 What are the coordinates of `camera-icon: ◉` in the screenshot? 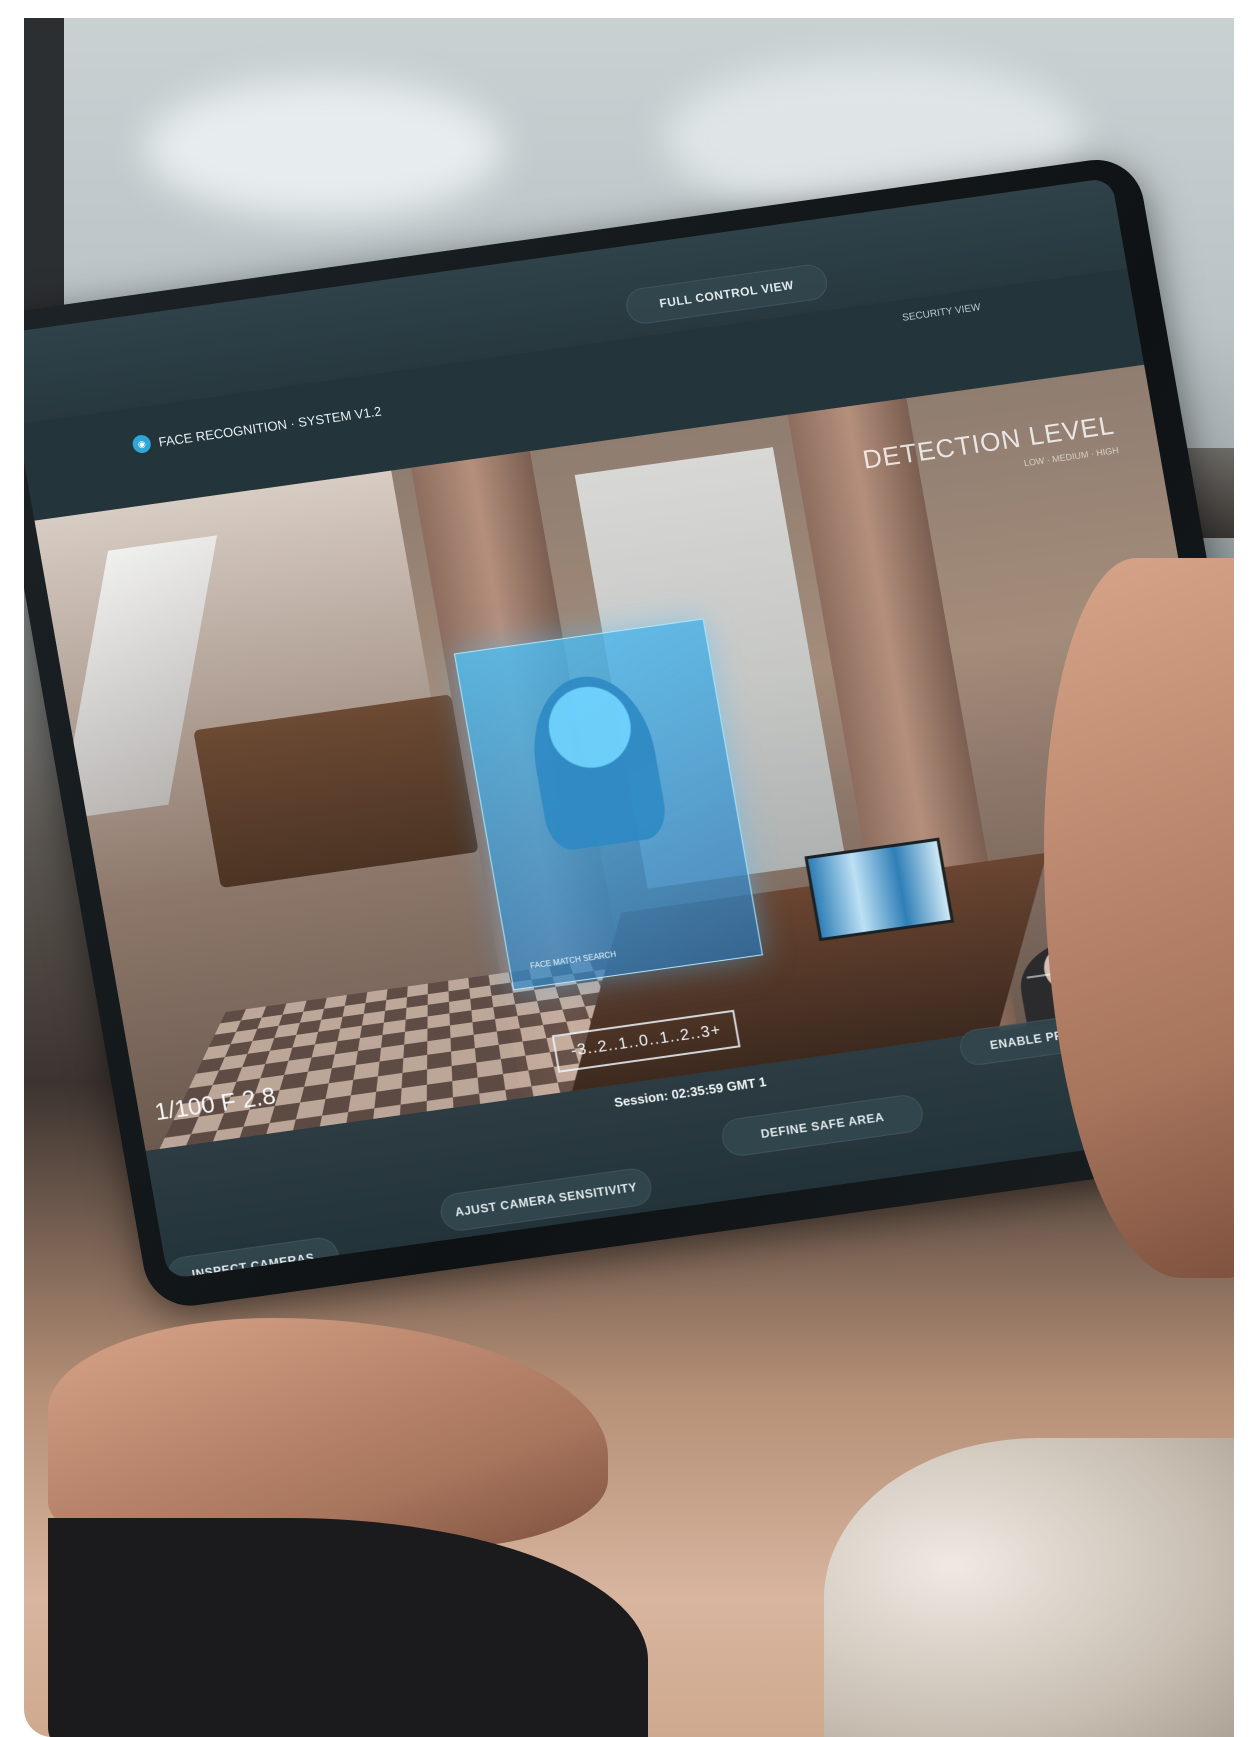 It's located at (142, 444).